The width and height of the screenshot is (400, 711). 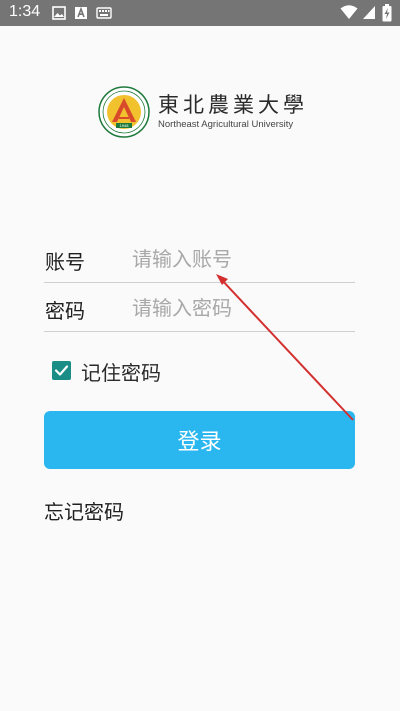 I want to click on university-name-cn: 東北農業大學, so click(x=233, y=105).